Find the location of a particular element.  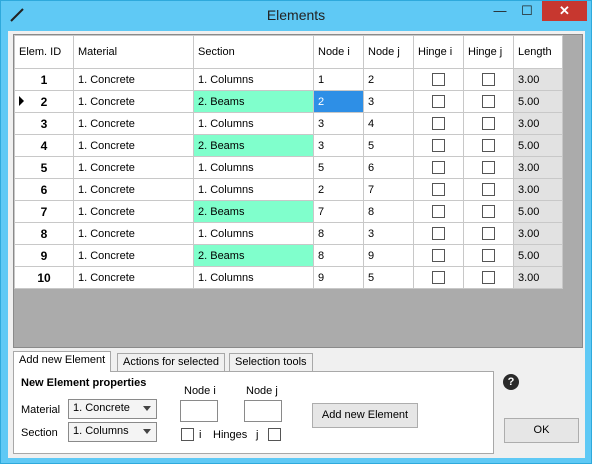

header-hinge-i: Hinge i is located at coordinates (438, 52).